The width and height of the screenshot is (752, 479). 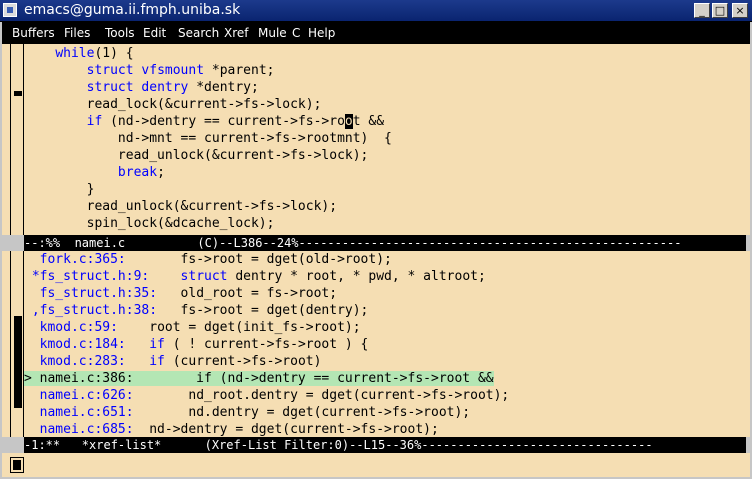 What do you see at coordinates (132, 10) in the screenshot?
I see `window-title: emacs@guma.ii.fmph.uniba.sk` at bounding box center [132, 10].